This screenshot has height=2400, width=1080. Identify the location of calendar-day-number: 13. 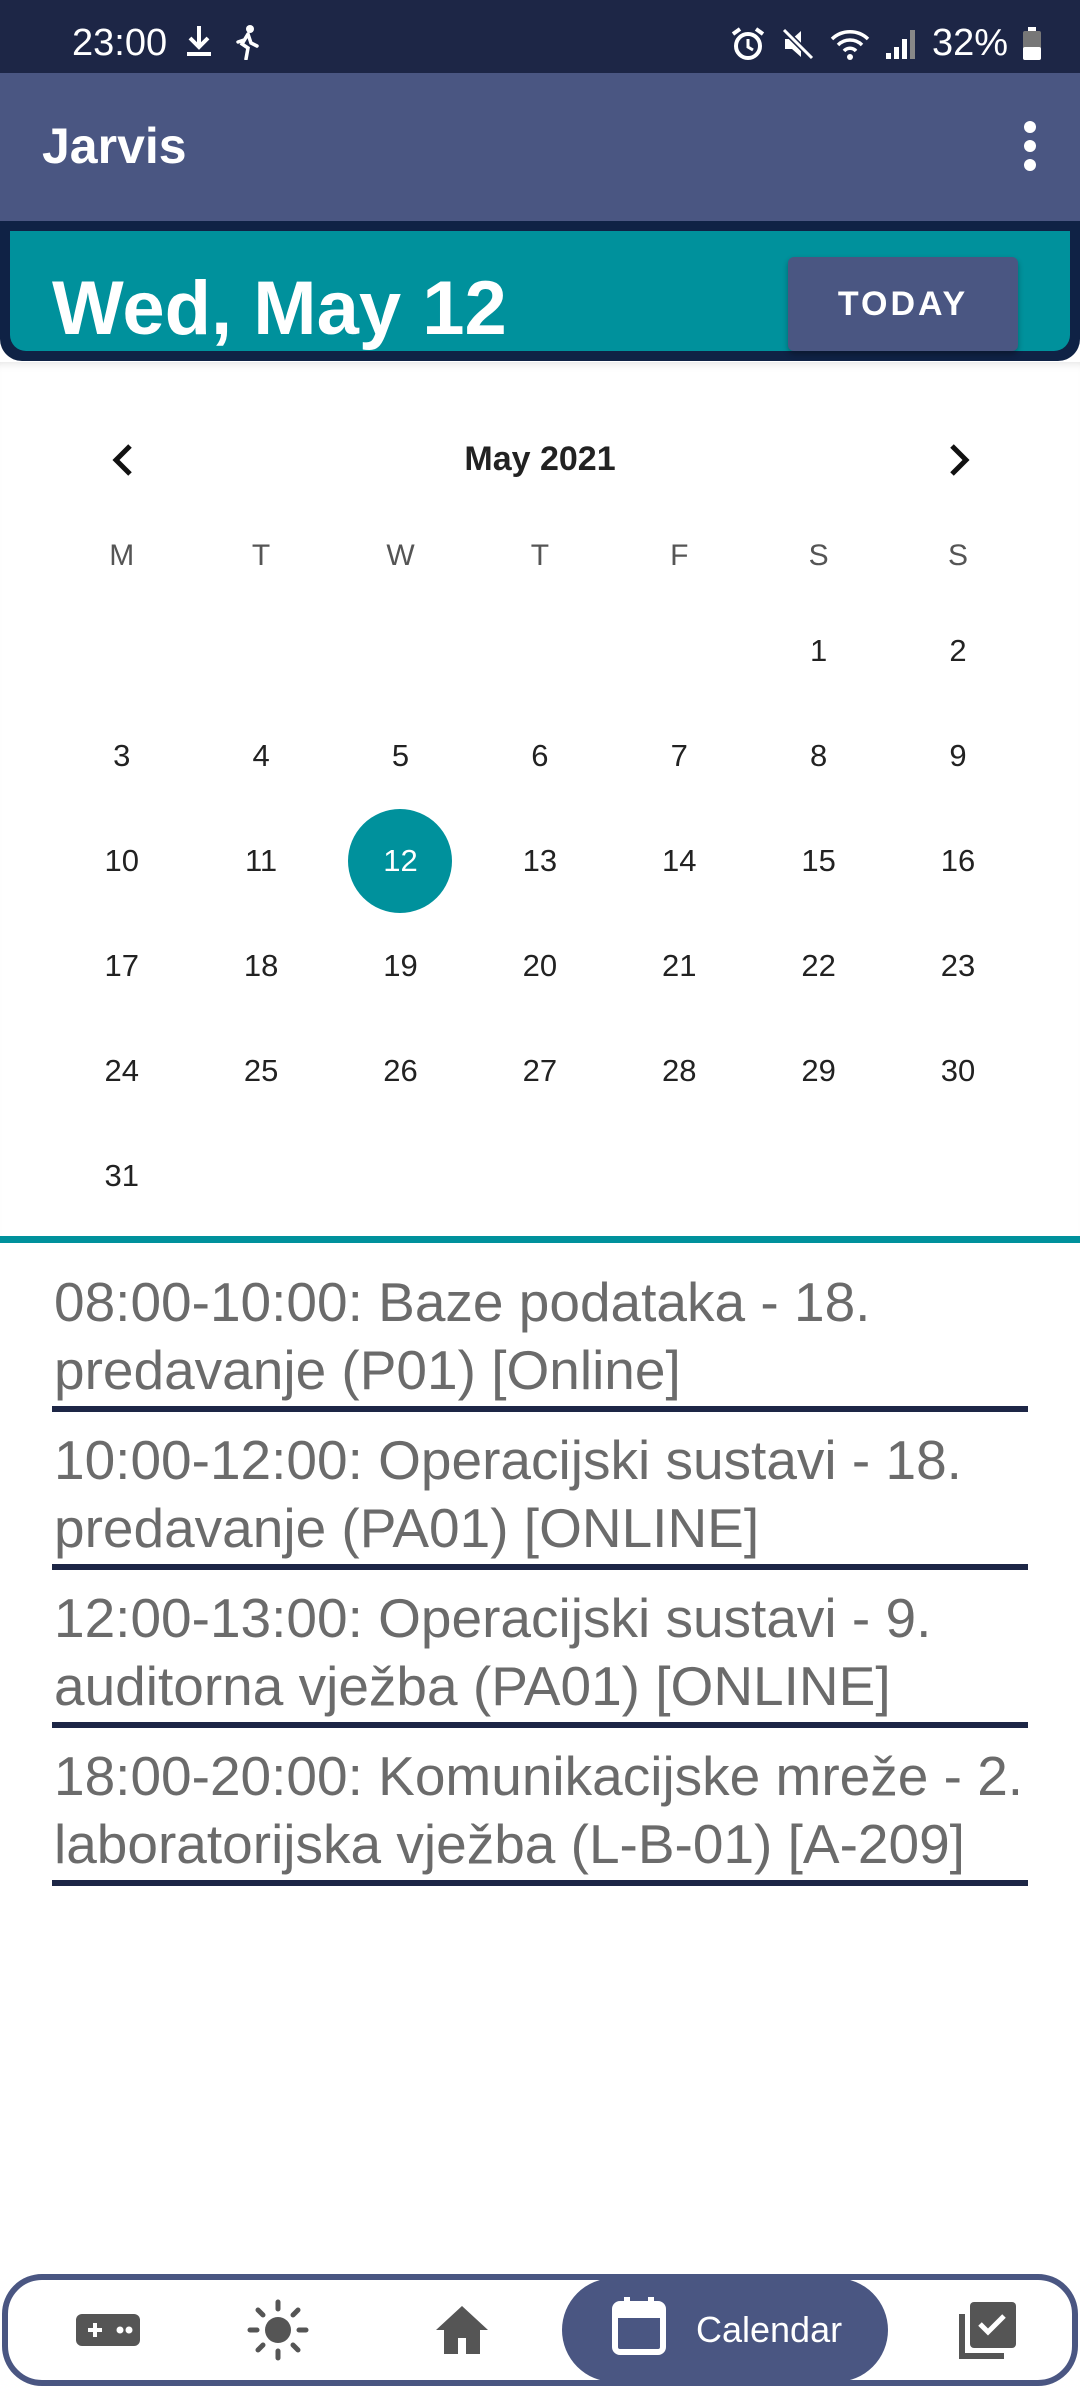
(540, 860).